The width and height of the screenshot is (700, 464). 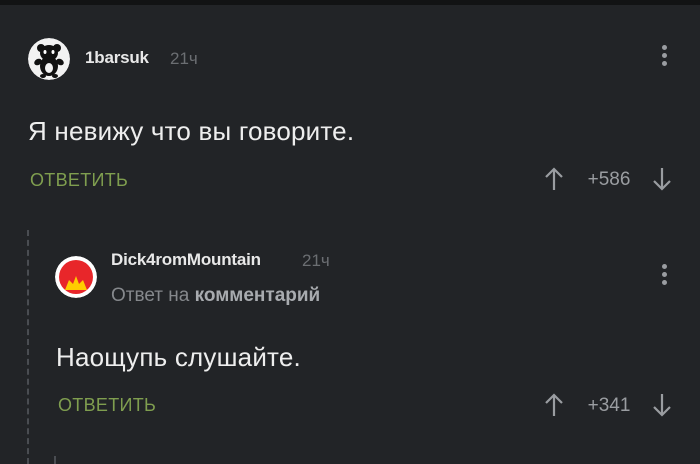 I want to click on reply-to-prefix: Ответ на, so click(x=150, y=295).